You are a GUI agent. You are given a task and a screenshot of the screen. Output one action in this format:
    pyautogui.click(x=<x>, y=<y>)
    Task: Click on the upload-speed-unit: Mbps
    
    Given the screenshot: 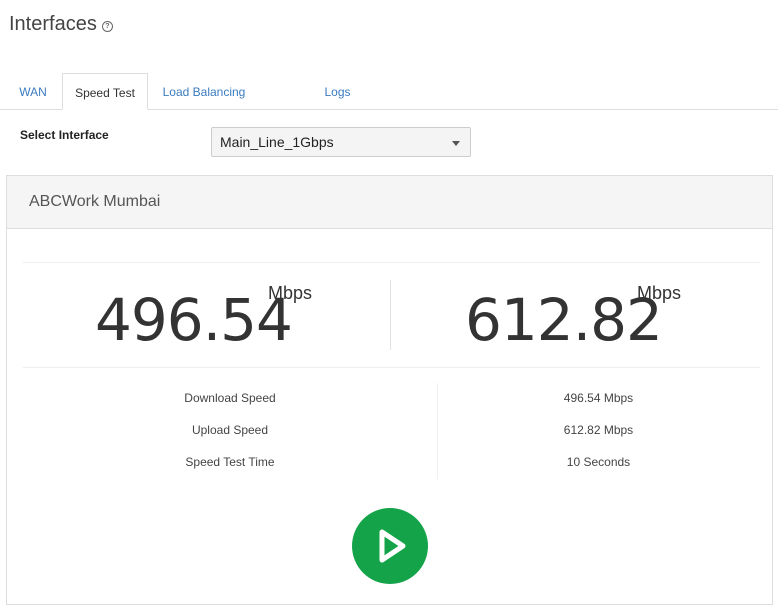 What is the action you would take?
    pyautogui.click(x=659, y=293)
    